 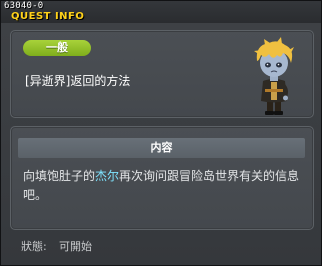 What do you see at coordinates (24, 6) in the screenshot?
I see `quest-id: 63040-0` at bounding box center [24, 6].